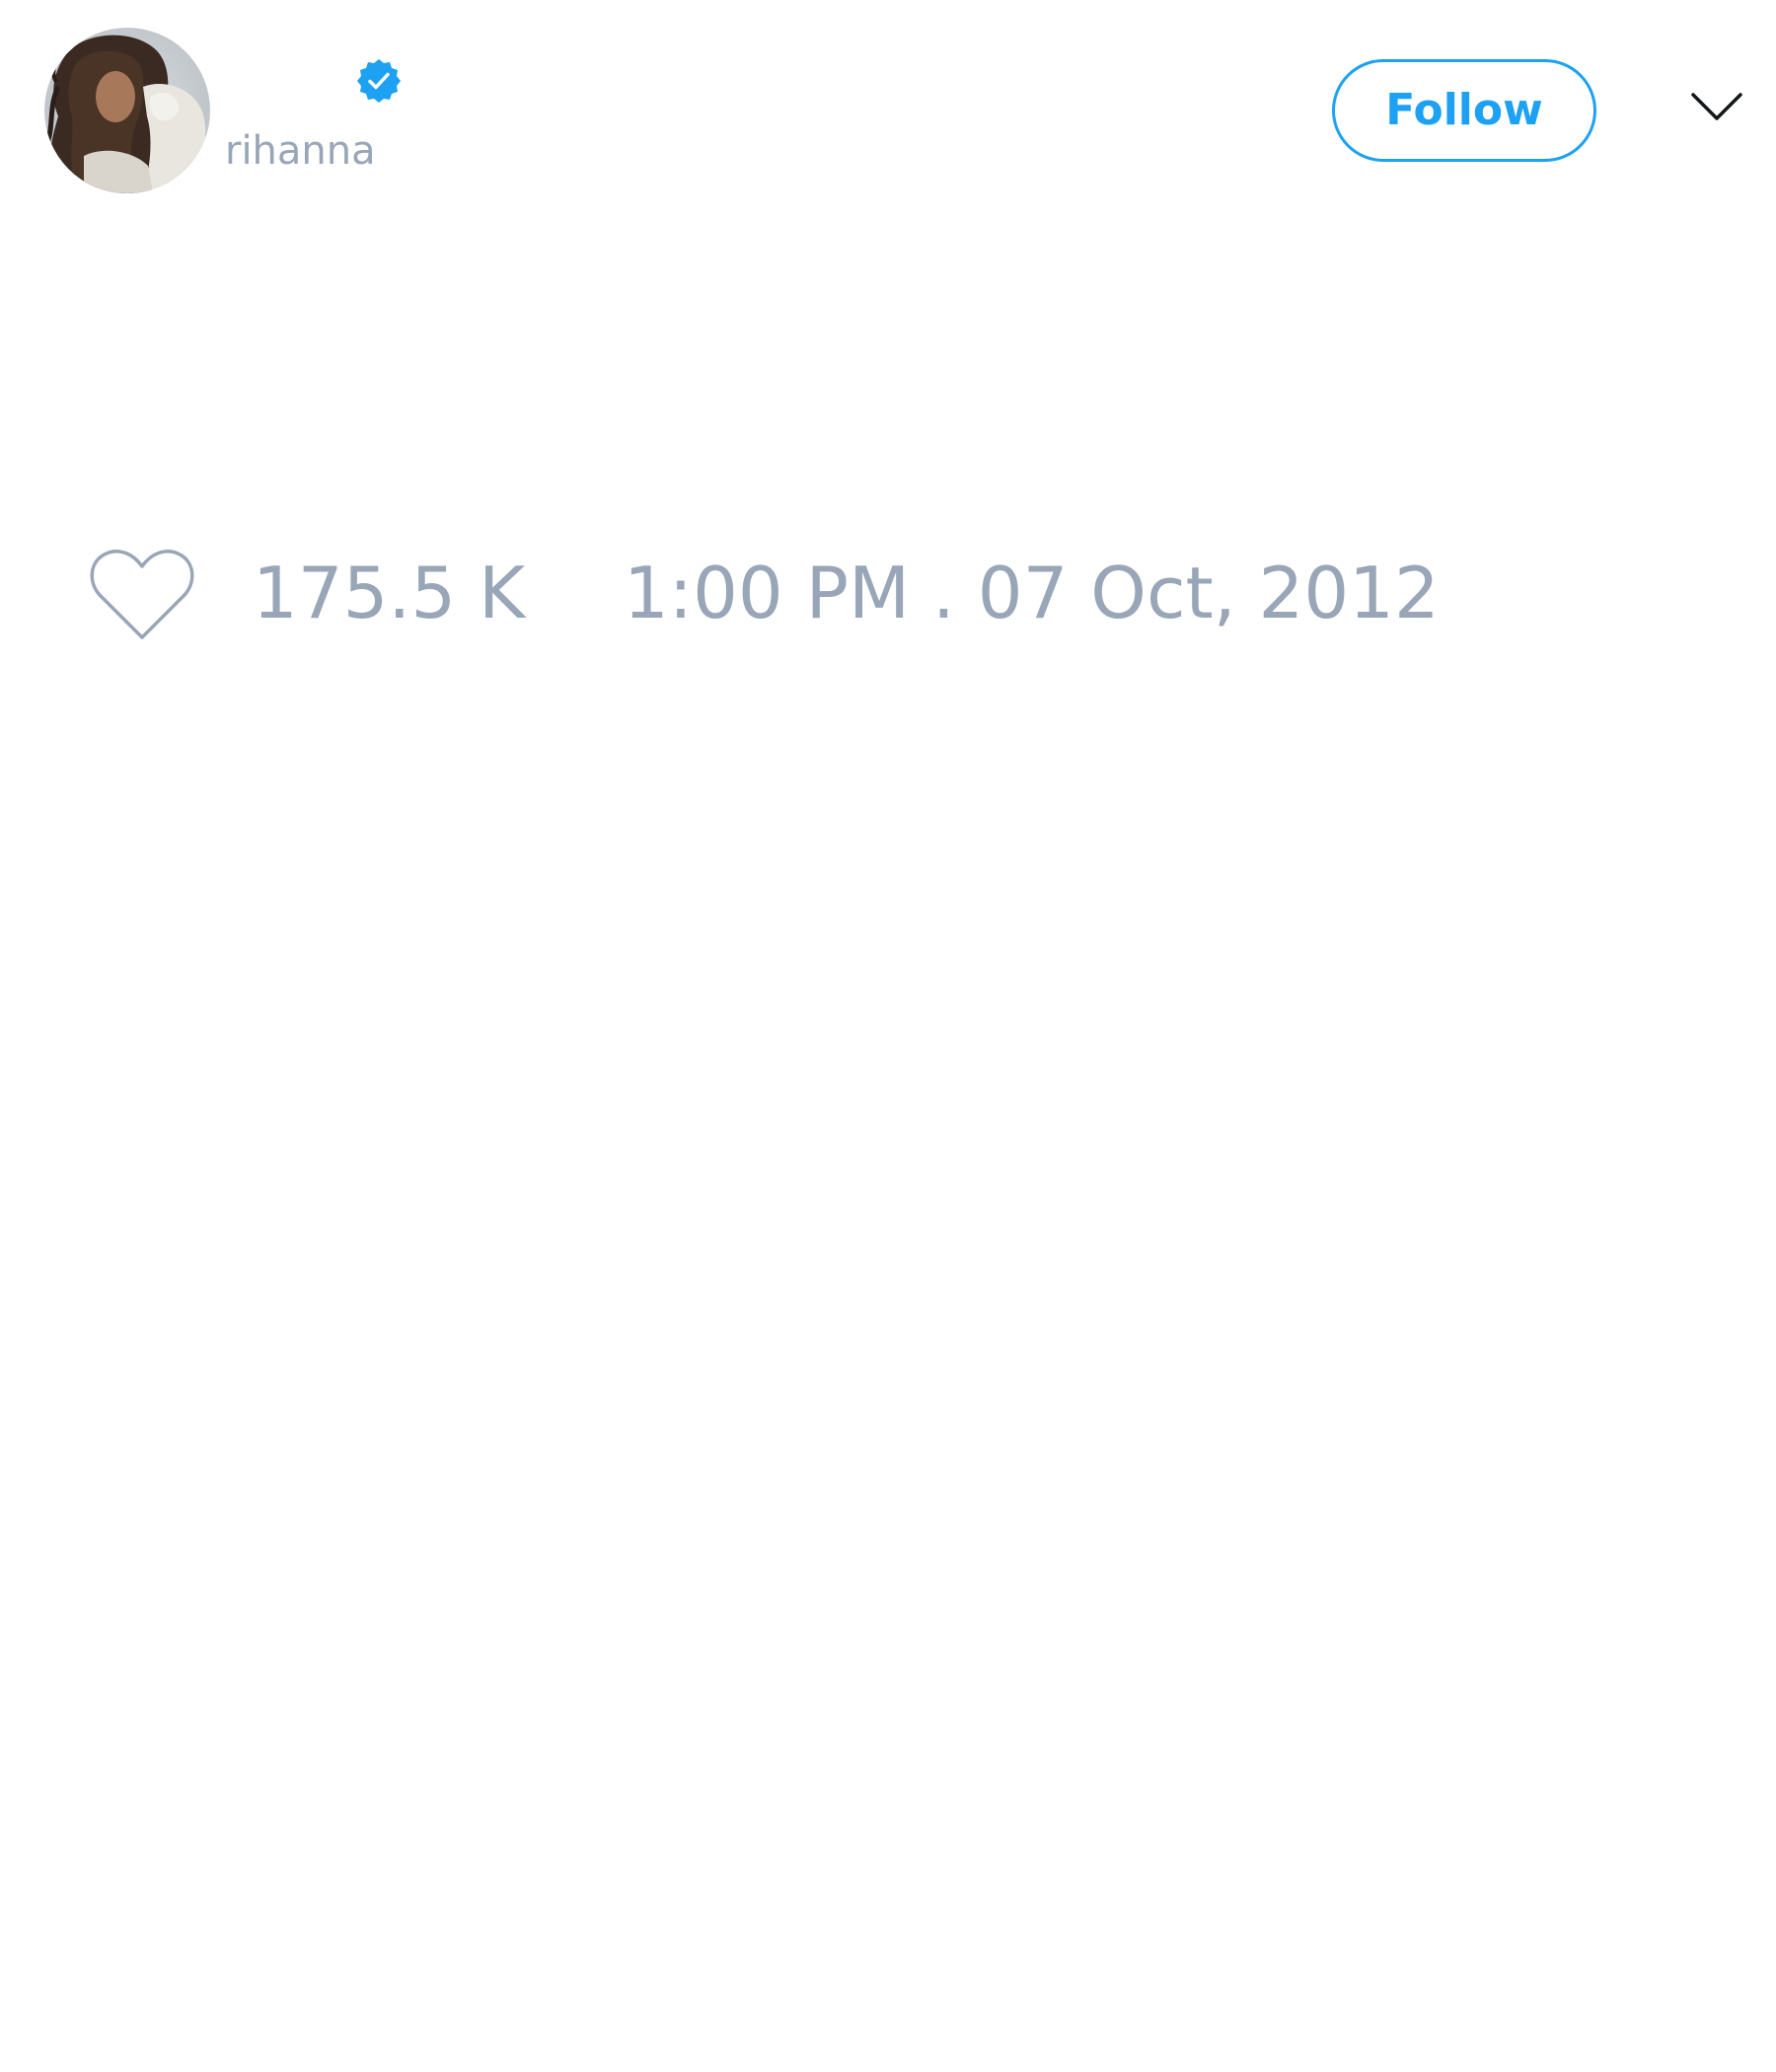 Image resolution: width=1776 pixels, height=2072 pixels. What do you see at coordinates (301, 151) in the screenshot?
I see `username: rihanna` at bounding box center [301, 151].